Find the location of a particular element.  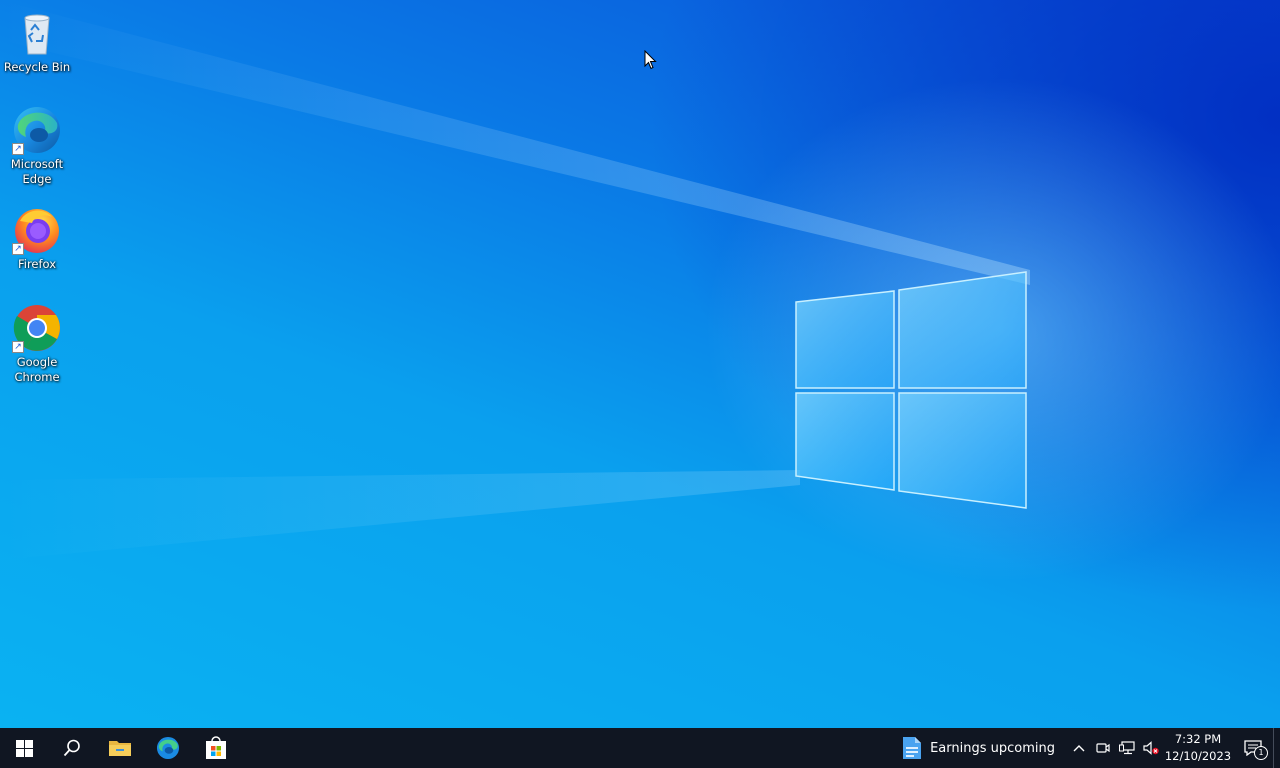

desktop-icon-microsoft-edge: ↗ Microsoft Edge is located at coordinates (37, 146).